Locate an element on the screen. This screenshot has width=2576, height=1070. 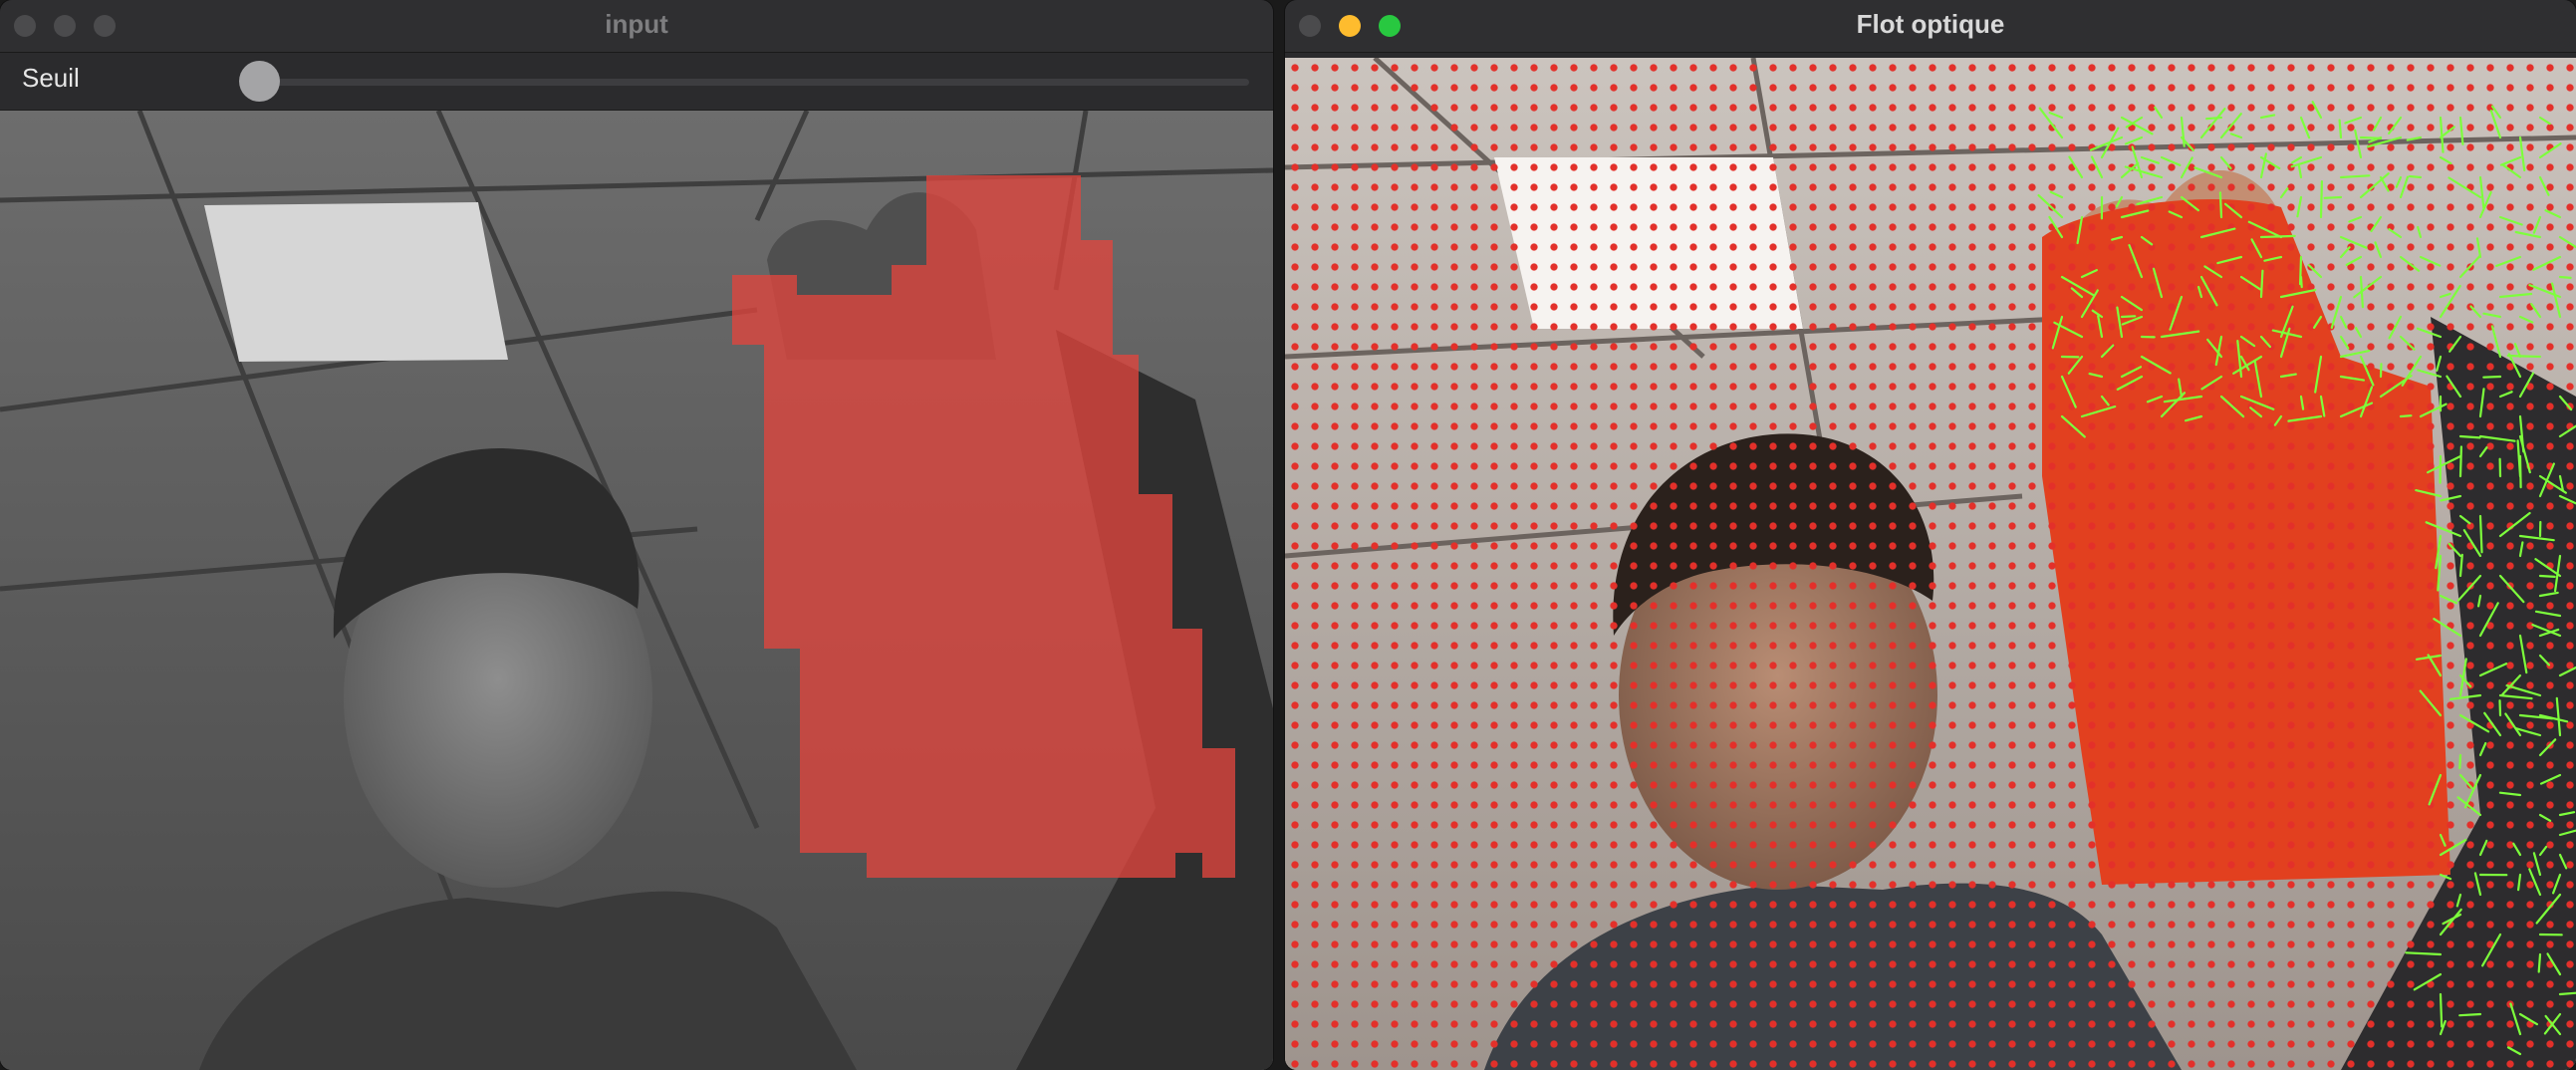
input-titlebar: input is located at coordinates (636, 26).